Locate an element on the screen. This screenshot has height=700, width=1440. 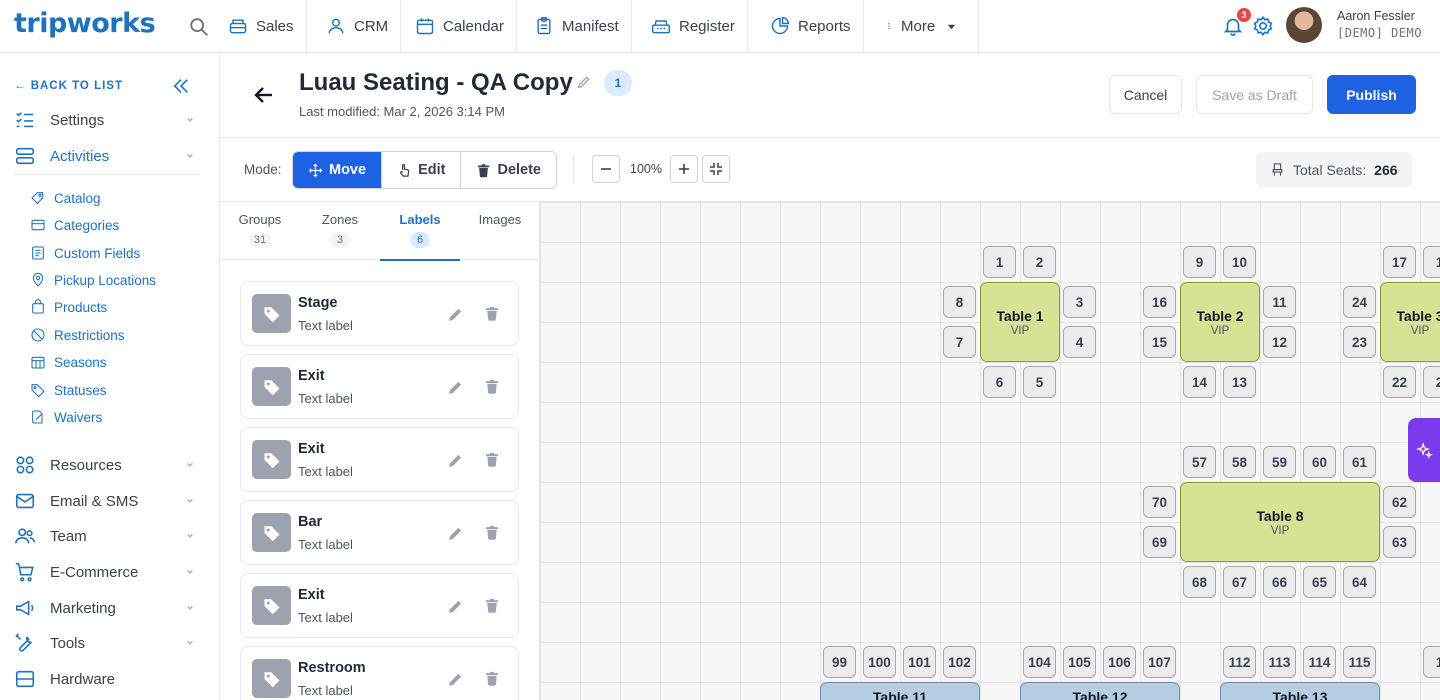
seat: 2 is located at coordinates (1039, 262).